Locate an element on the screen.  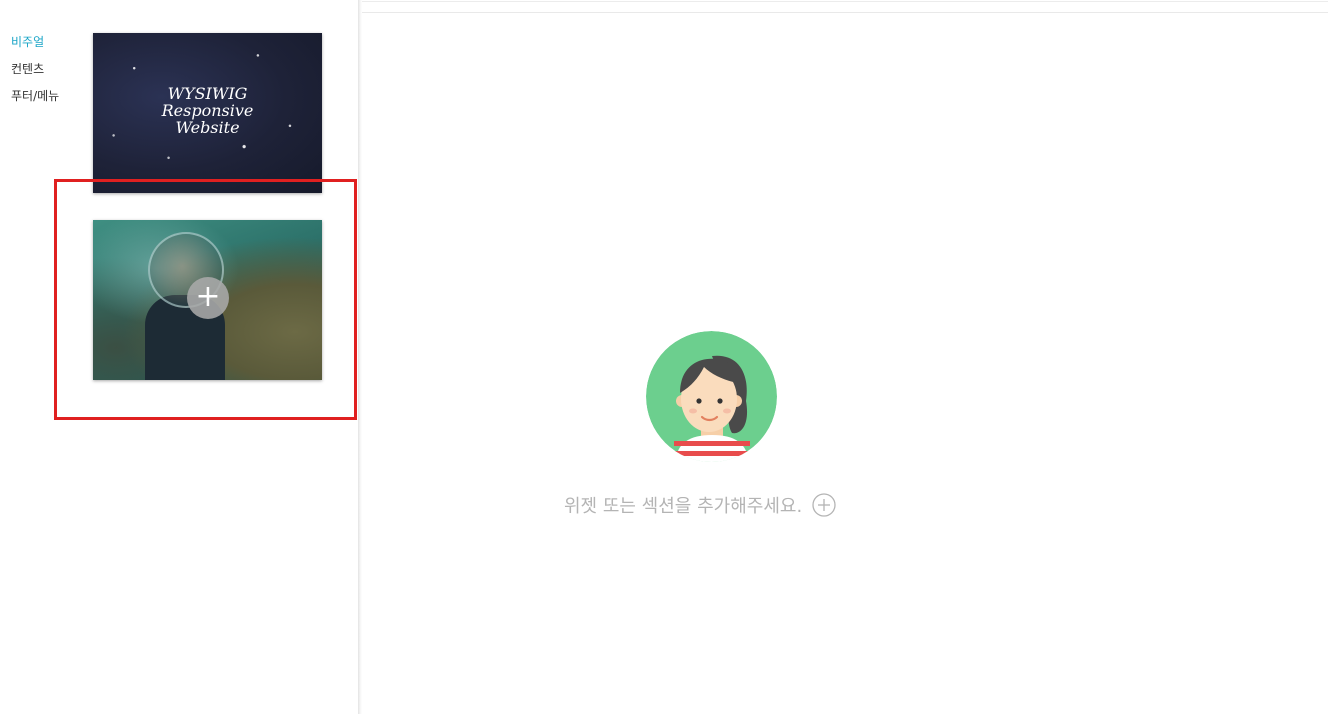
category-nav: 비주얼 컨텐츠 푸터/메뉴 is located at coordinates (35, 69).